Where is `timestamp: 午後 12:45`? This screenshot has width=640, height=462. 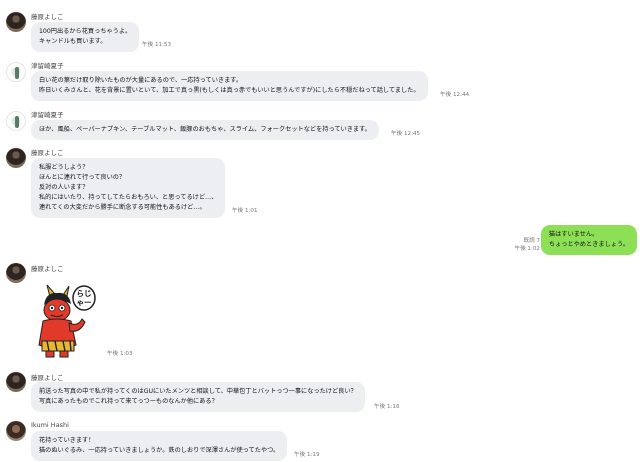
timestamp: 午後 12:45 is located at coordinates (406, 134).